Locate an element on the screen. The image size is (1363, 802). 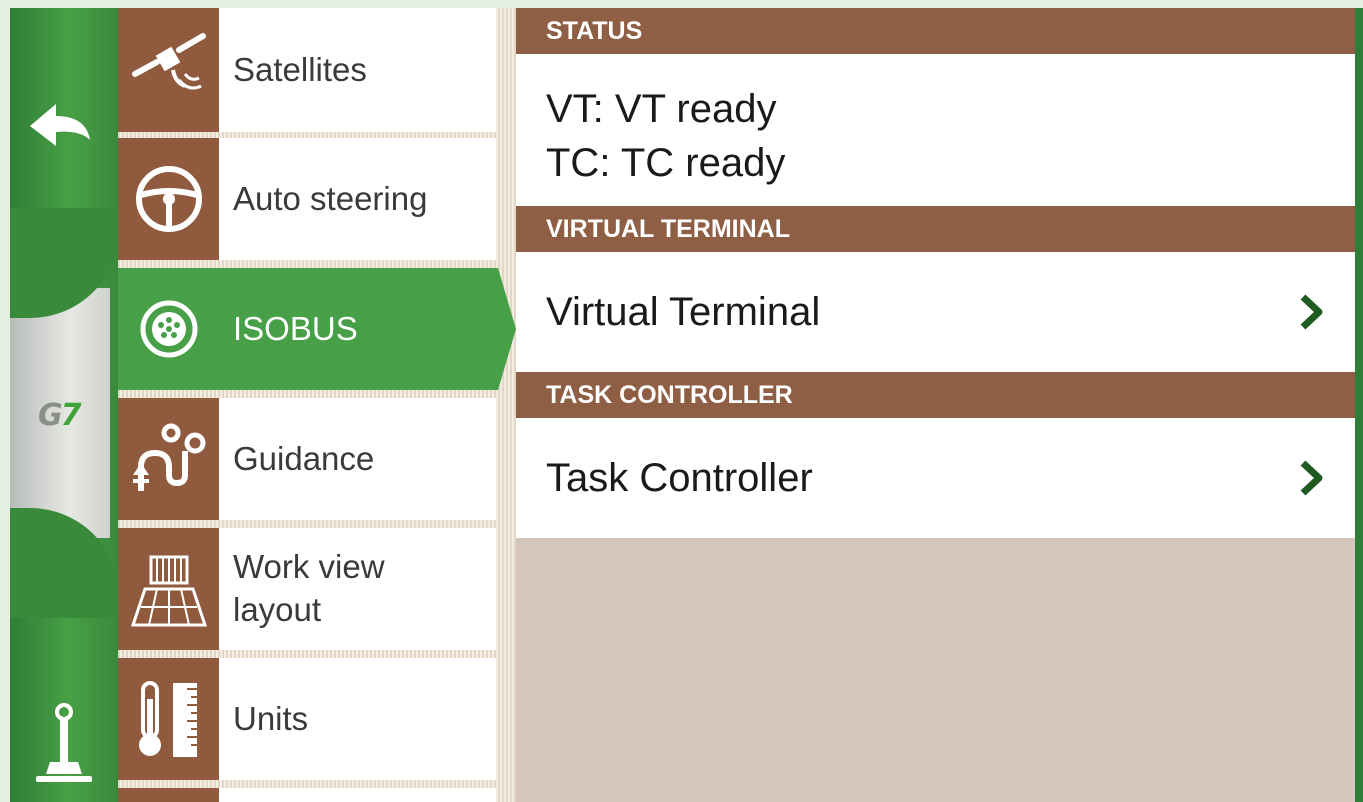
guidance-icon is located at coordinates (168, 457).